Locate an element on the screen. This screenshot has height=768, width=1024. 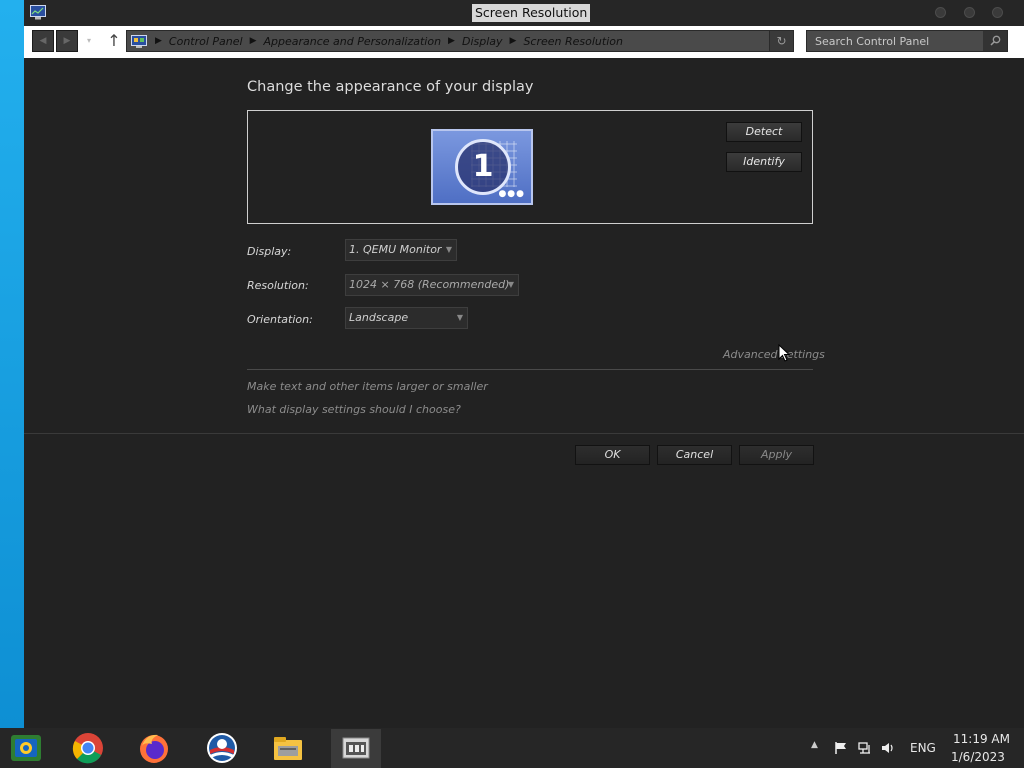
network-icon is located at coordinates (865, 748).